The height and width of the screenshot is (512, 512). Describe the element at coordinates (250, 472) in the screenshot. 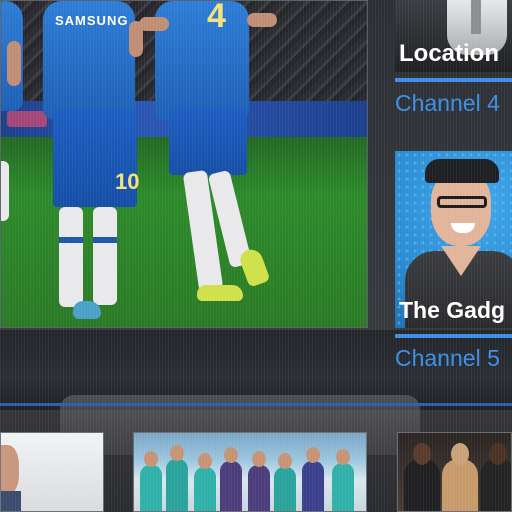

I see `medical-staff-thumbnail` at that location.